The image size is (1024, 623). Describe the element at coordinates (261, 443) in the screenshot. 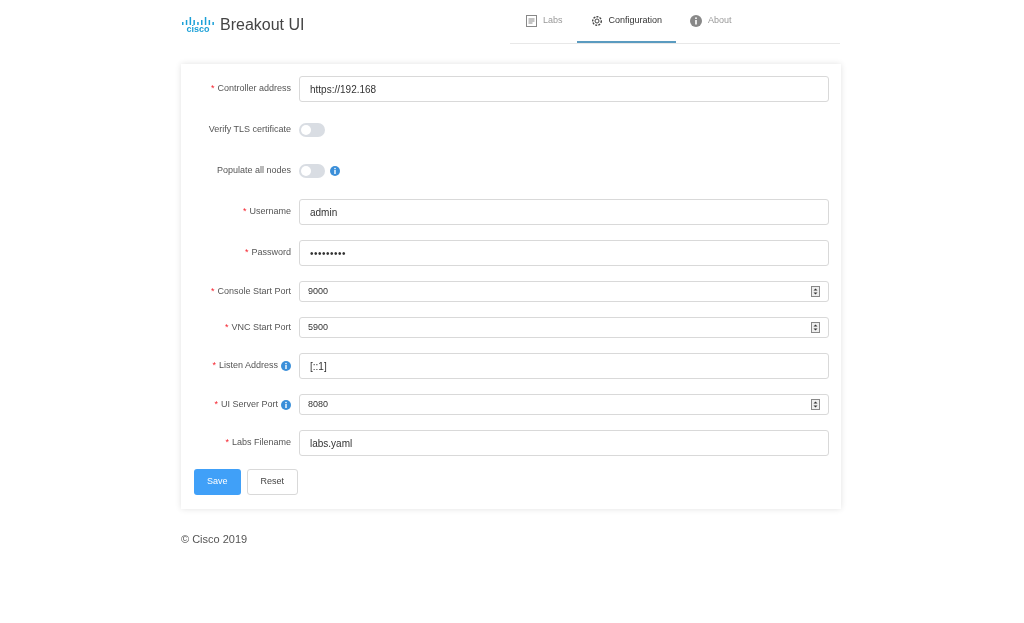

I see `field-label: Labs Filename` at that location.